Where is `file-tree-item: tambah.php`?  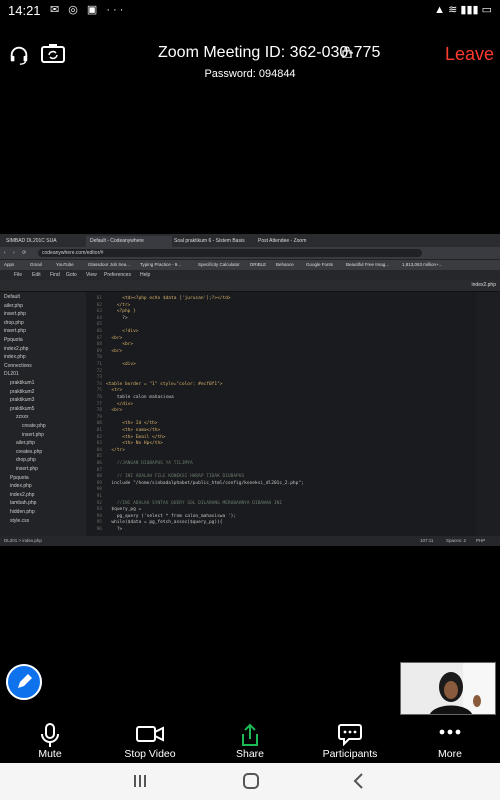 file-tree-item: tambah.php is located at coordinates (23, 503).